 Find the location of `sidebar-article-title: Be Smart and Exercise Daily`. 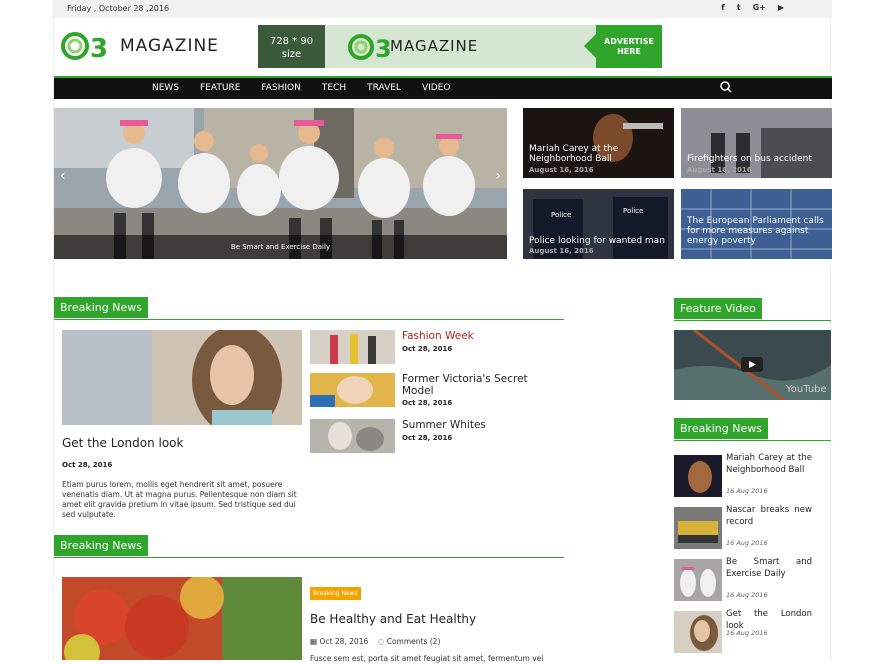

sidebar-article-title: Be Smart and Exercise Daily is located at coordinates (769, 568).